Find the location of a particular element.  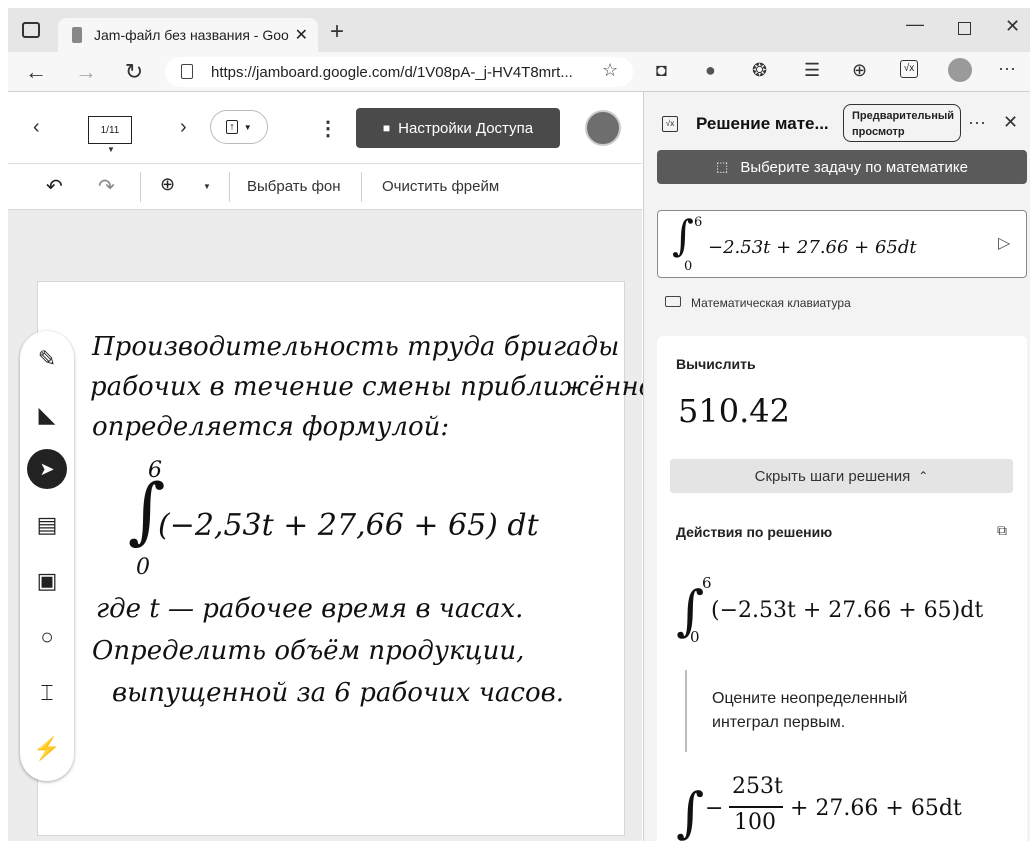

handwriting-line-2: рабочих в течение смены приближённо is located at coordinates (372, 387).